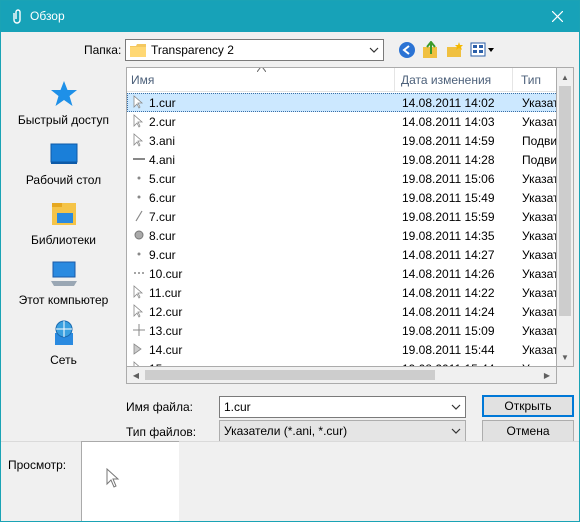  Describe the element at coordinates (136, 375) in the screenshot. I see `scroll-left-icon: ◀` at that location.